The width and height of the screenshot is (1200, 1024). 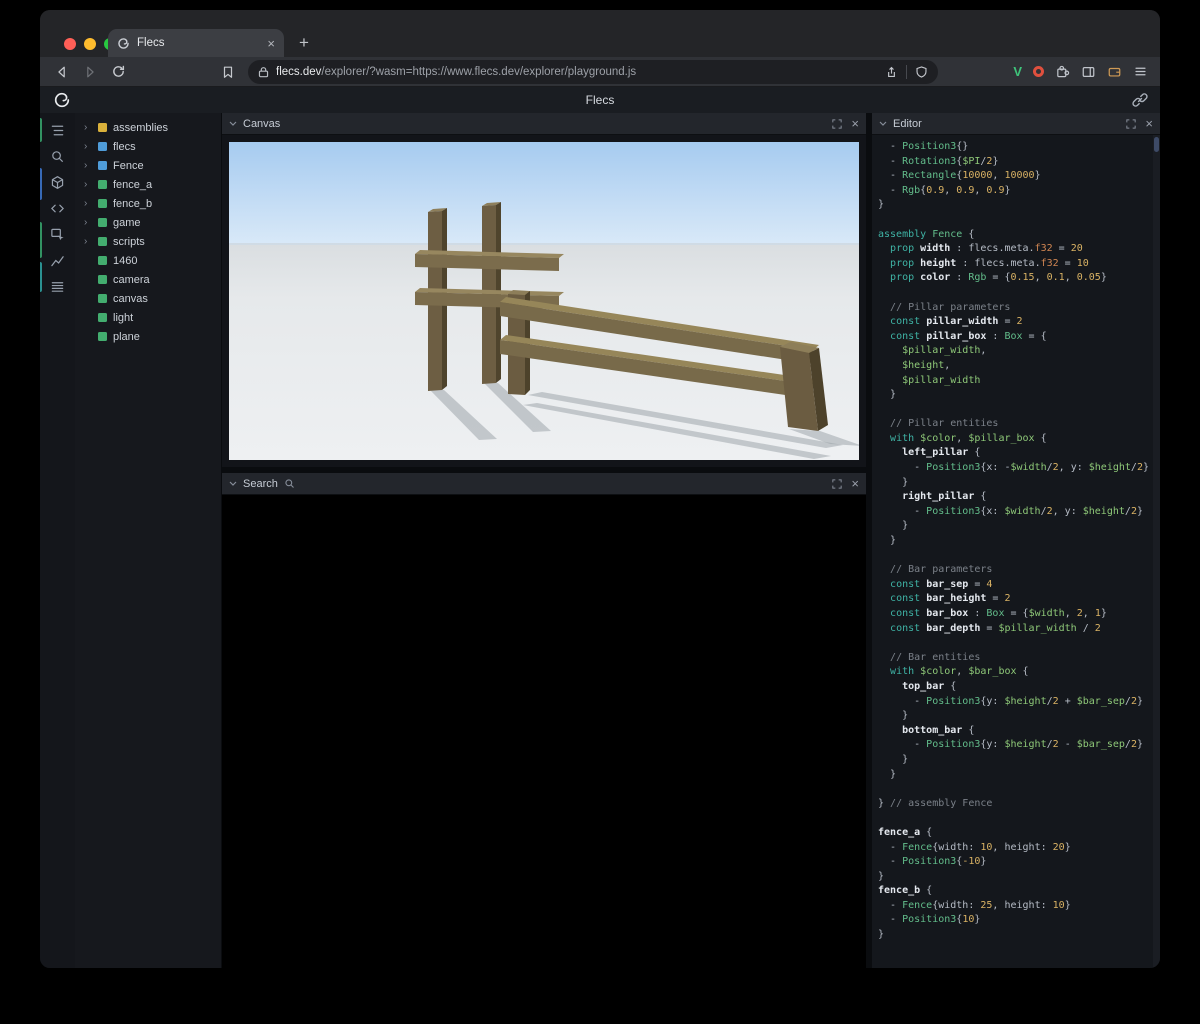 What do you see at coordinates (148, 146) in the screenshot?
I see `tree-item-flecs: › flecs` at bounding box center [148, 146].